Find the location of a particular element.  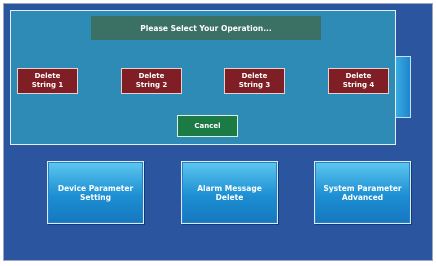

device-parameter-setting-label: Device Parameter Setting is located at coordinates (95, 192).